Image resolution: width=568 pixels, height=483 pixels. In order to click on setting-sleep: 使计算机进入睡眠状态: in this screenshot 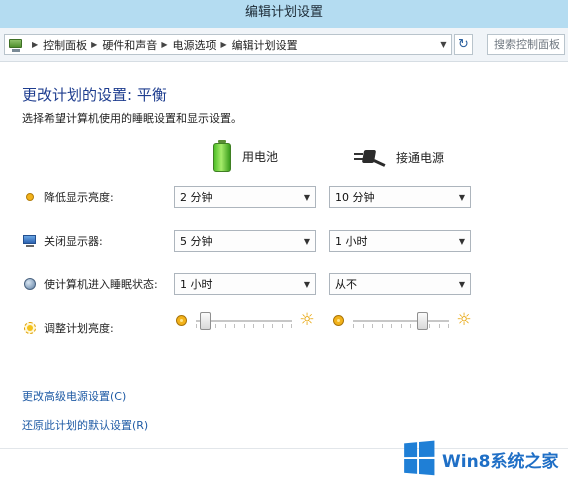, I will do `click(97, 284)`.